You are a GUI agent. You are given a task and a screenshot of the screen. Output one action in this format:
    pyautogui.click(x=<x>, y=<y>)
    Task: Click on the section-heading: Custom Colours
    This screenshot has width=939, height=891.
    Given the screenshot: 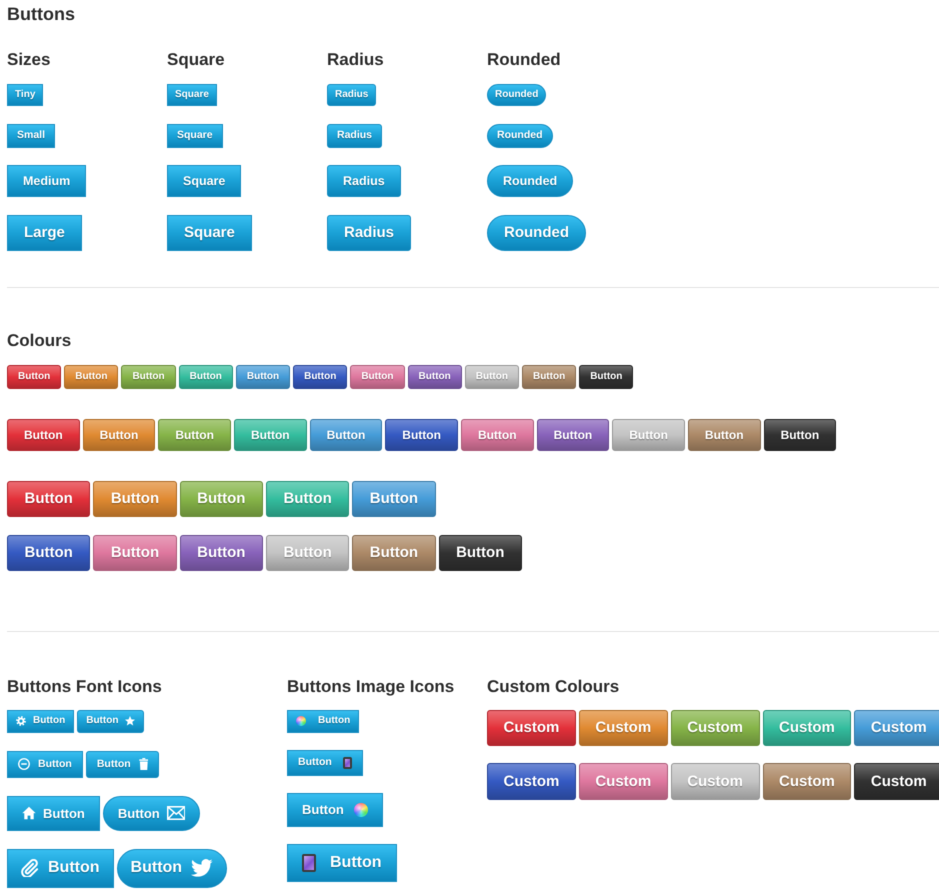 What is the action you would take?
    pyautogui.click(x=553, y=687)
    